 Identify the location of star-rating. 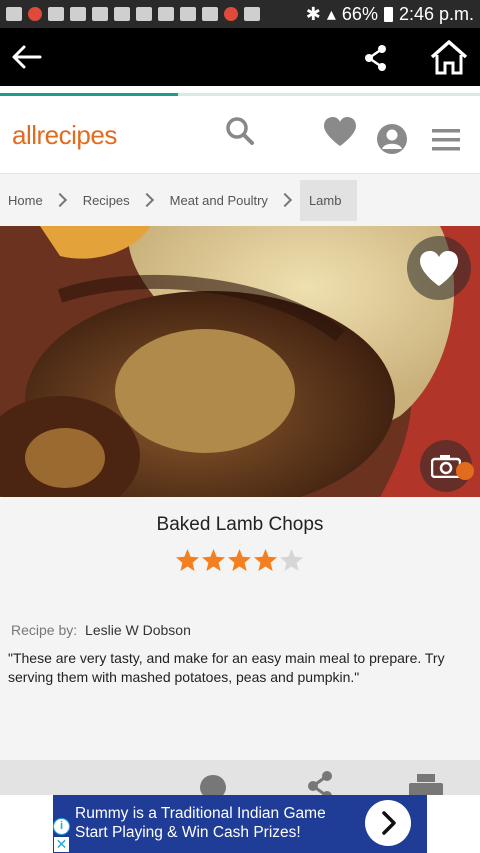
(239, 560).